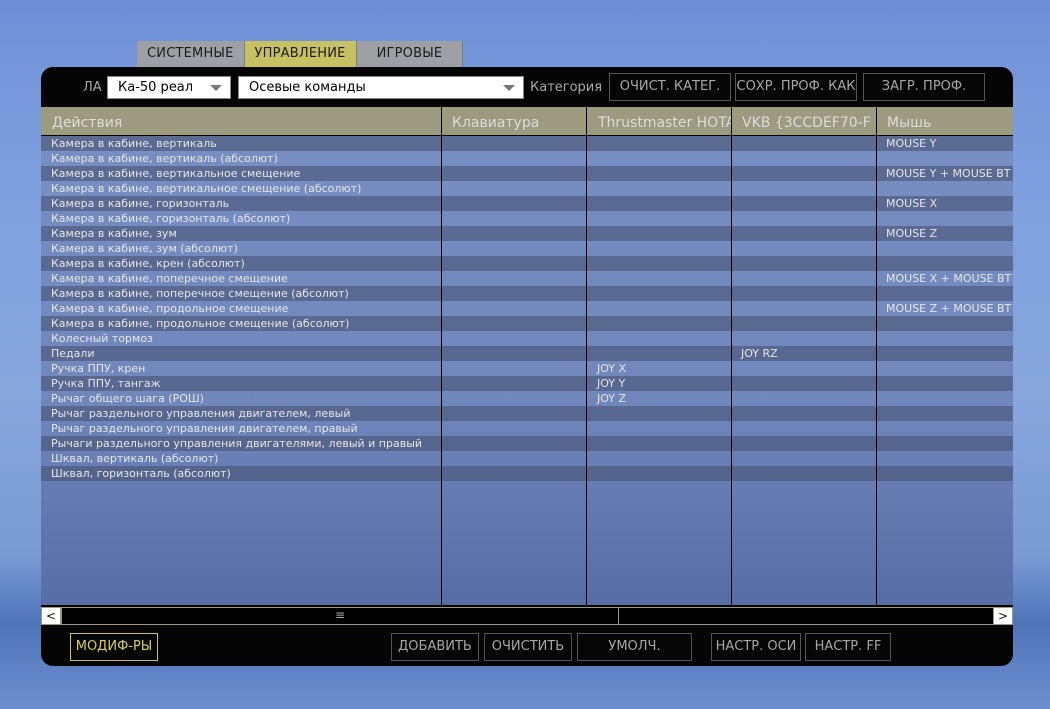  What do you see at coordinates (634, 647) in the screenshot?
I see `default-button: УМОЛЧ.` at bounding box center [634, 647].